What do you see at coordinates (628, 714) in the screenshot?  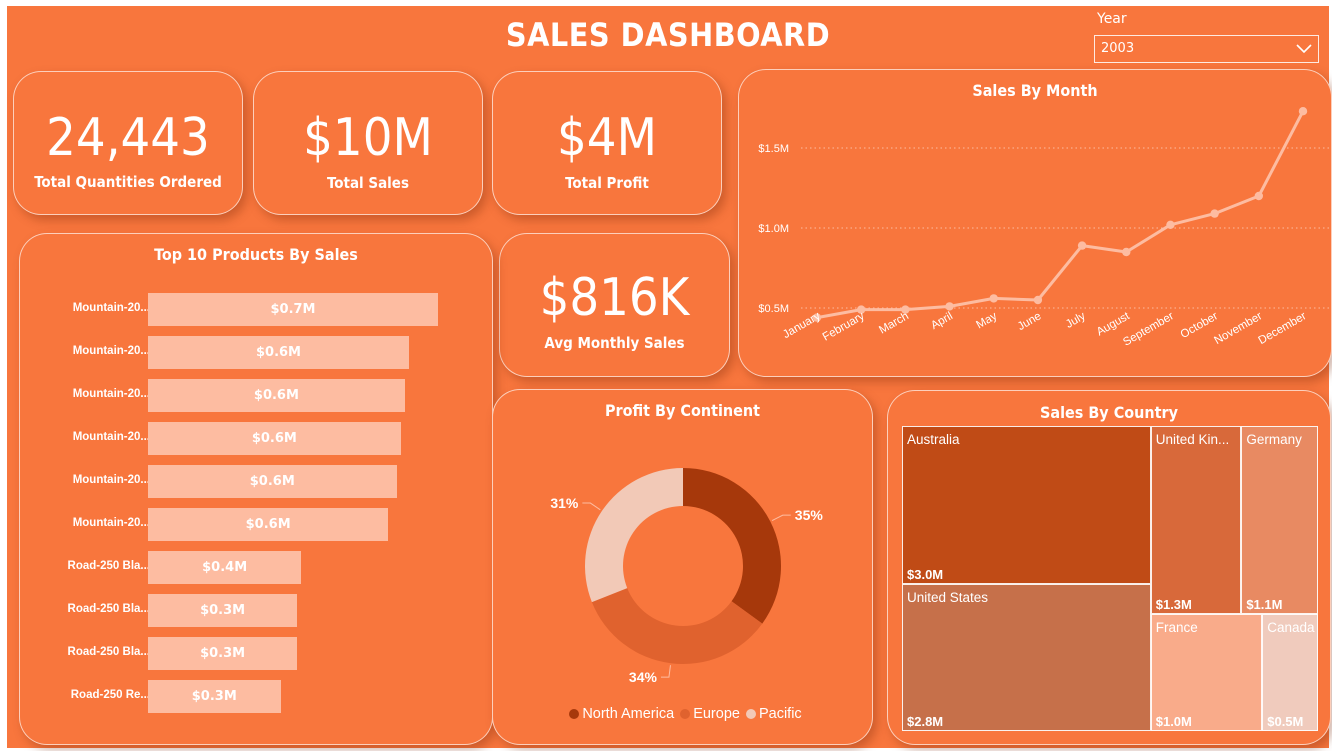 I see `legend-label: North America` at bounding box center [628, 714].